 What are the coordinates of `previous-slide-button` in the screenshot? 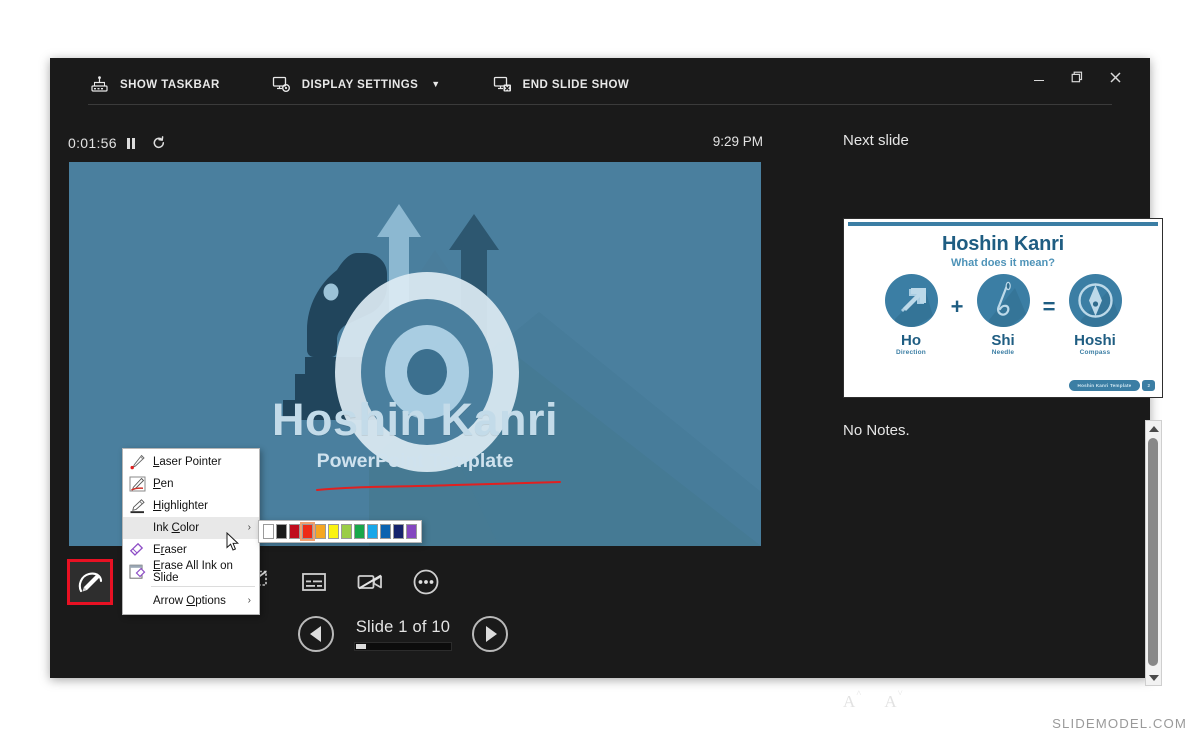 It's located at (316, 634).